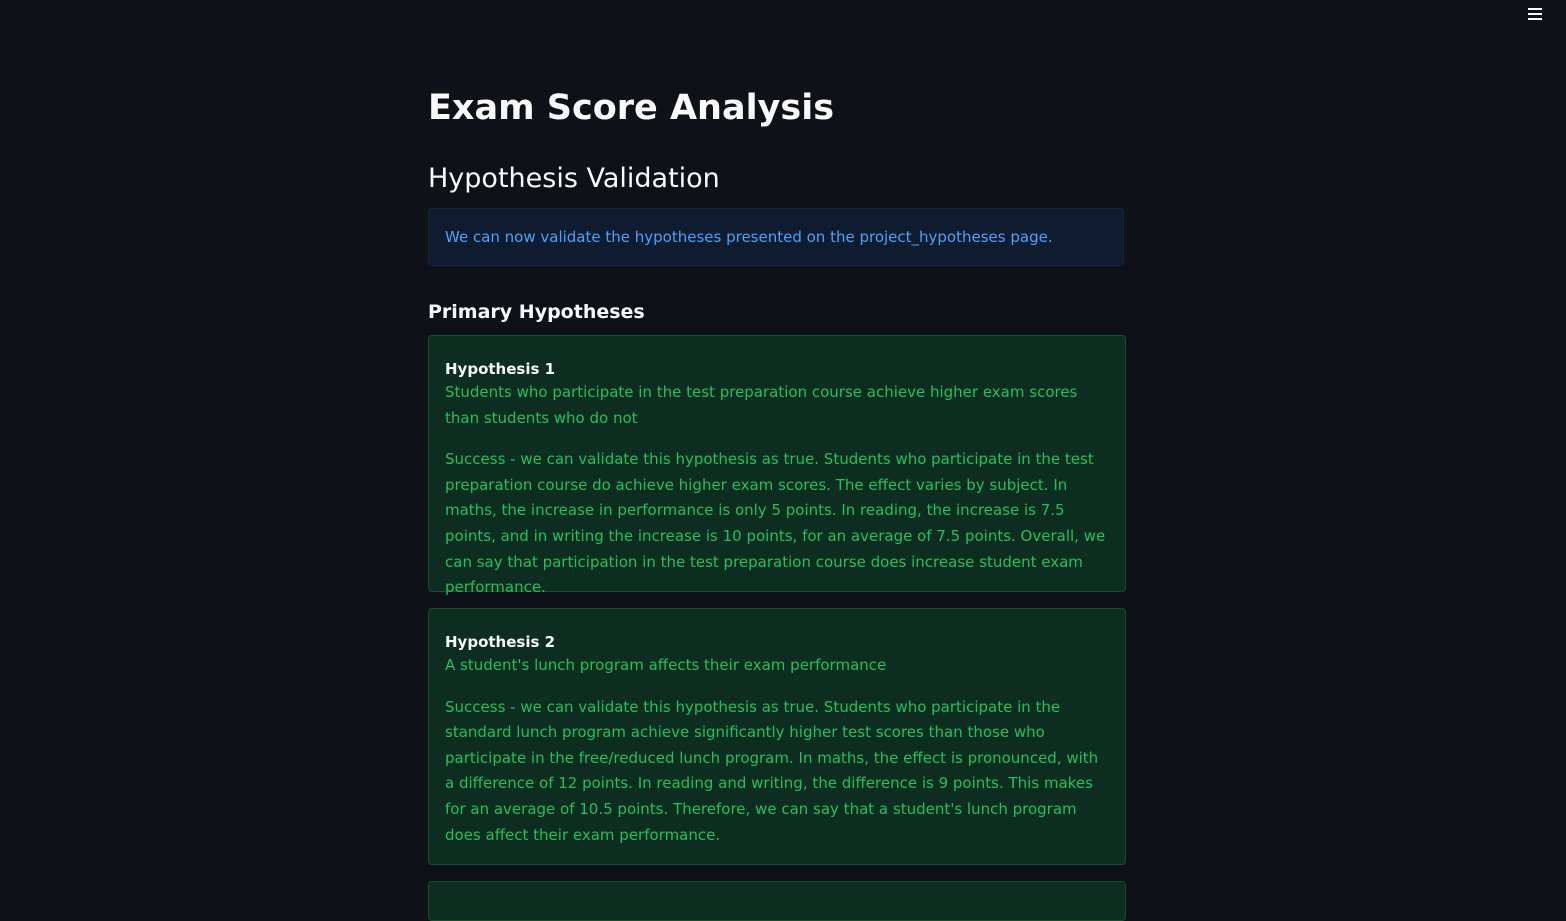  Describe the element at coordinates (500, 369) in the screenshot. I see `hypothesis-title: Hypothesis 1` at that location.